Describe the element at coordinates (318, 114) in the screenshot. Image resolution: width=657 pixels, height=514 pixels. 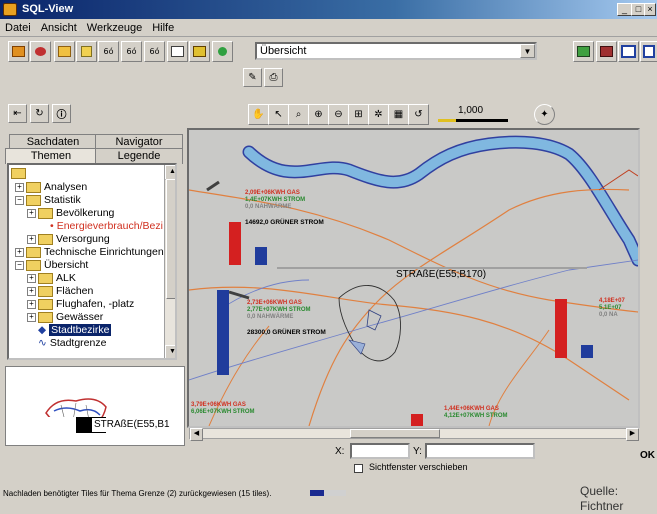
I see `zoom-in-icon: ⊕` at that location.